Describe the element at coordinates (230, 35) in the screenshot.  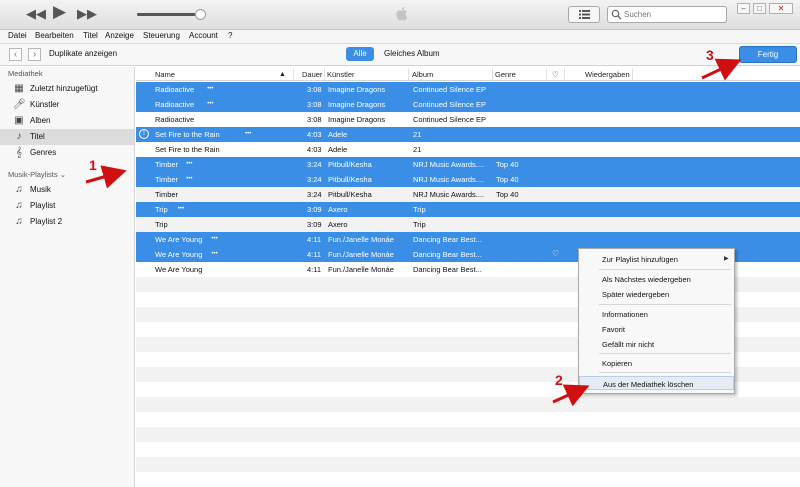
I see `menu-help: ?` at that location.